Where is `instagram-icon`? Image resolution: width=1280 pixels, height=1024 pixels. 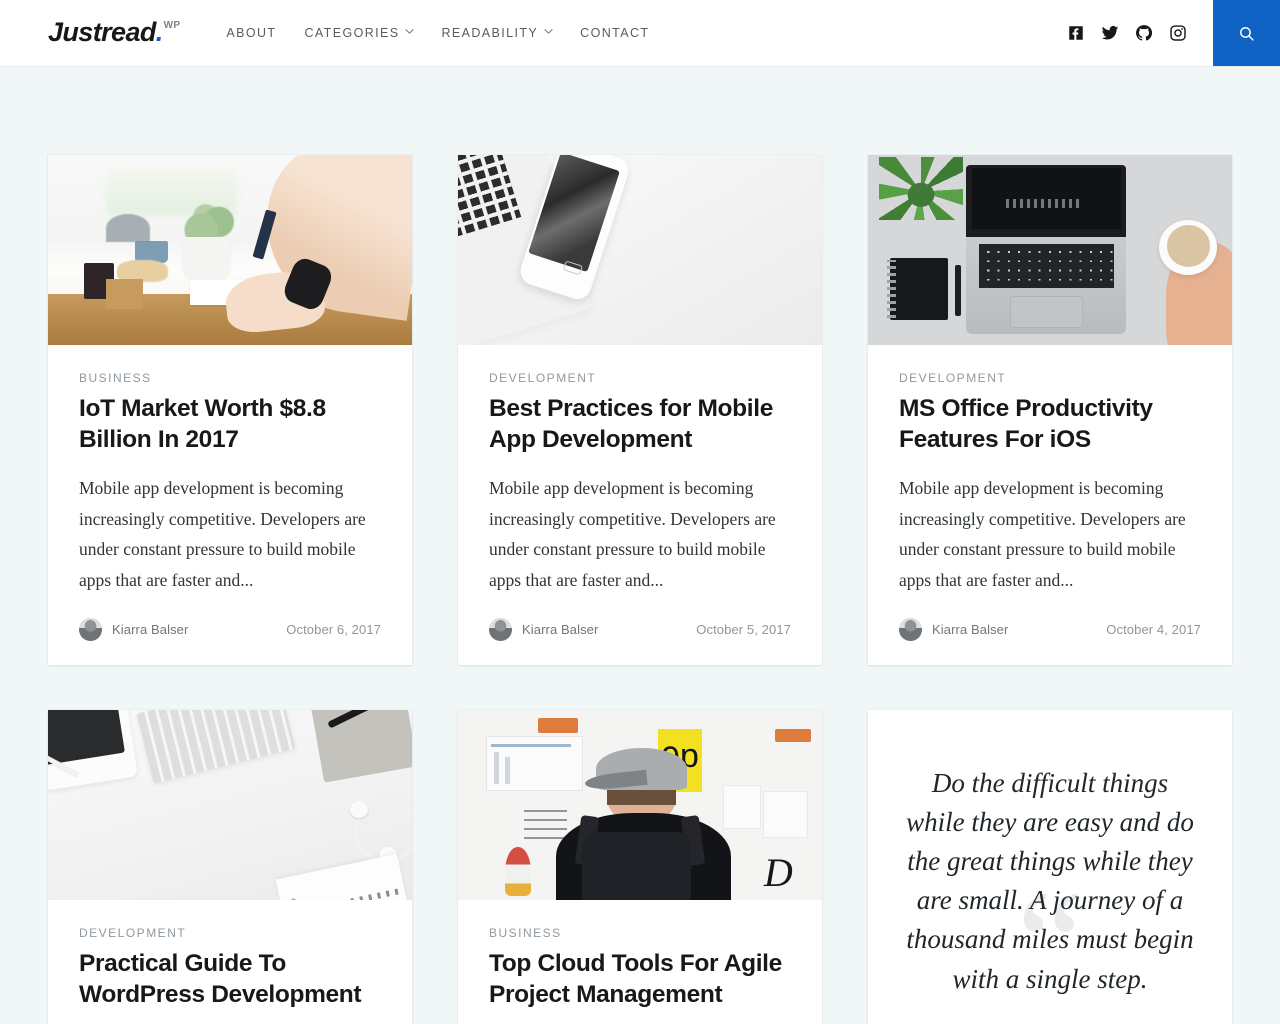 instagram-icon is located at coordinates (1178, 33).